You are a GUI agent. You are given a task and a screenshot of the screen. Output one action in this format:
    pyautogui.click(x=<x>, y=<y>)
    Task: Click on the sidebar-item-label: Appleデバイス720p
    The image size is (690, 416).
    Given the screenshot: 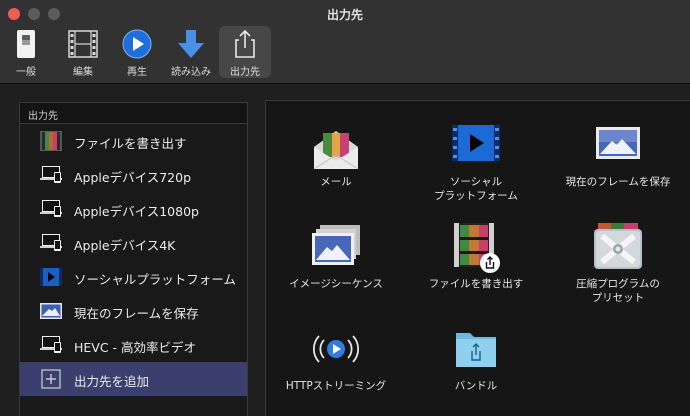 What is the action you would take?
    pyautogui.click(x=133, y=177)
    